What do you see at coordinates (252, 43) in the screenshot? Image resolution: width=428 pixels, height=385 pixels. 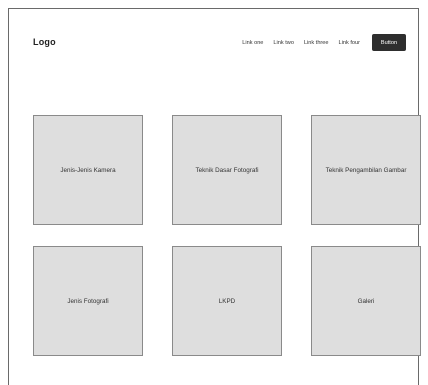 I see `nav-link-one: Link one` at bounding box center [252, 43].